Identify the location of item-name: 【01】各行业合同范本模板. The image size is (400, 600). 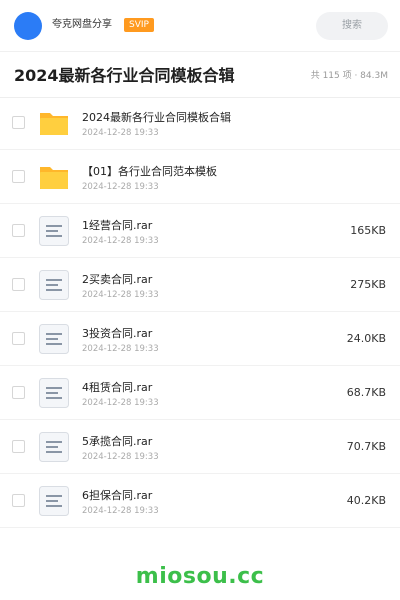
(149, 172).